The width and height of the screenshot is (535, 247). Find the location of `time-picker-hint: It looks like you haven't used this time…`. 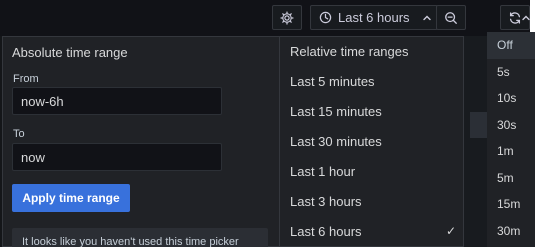

time-picker-hint: It looks like you haven't used this time… is located at coordinates (140, 237).